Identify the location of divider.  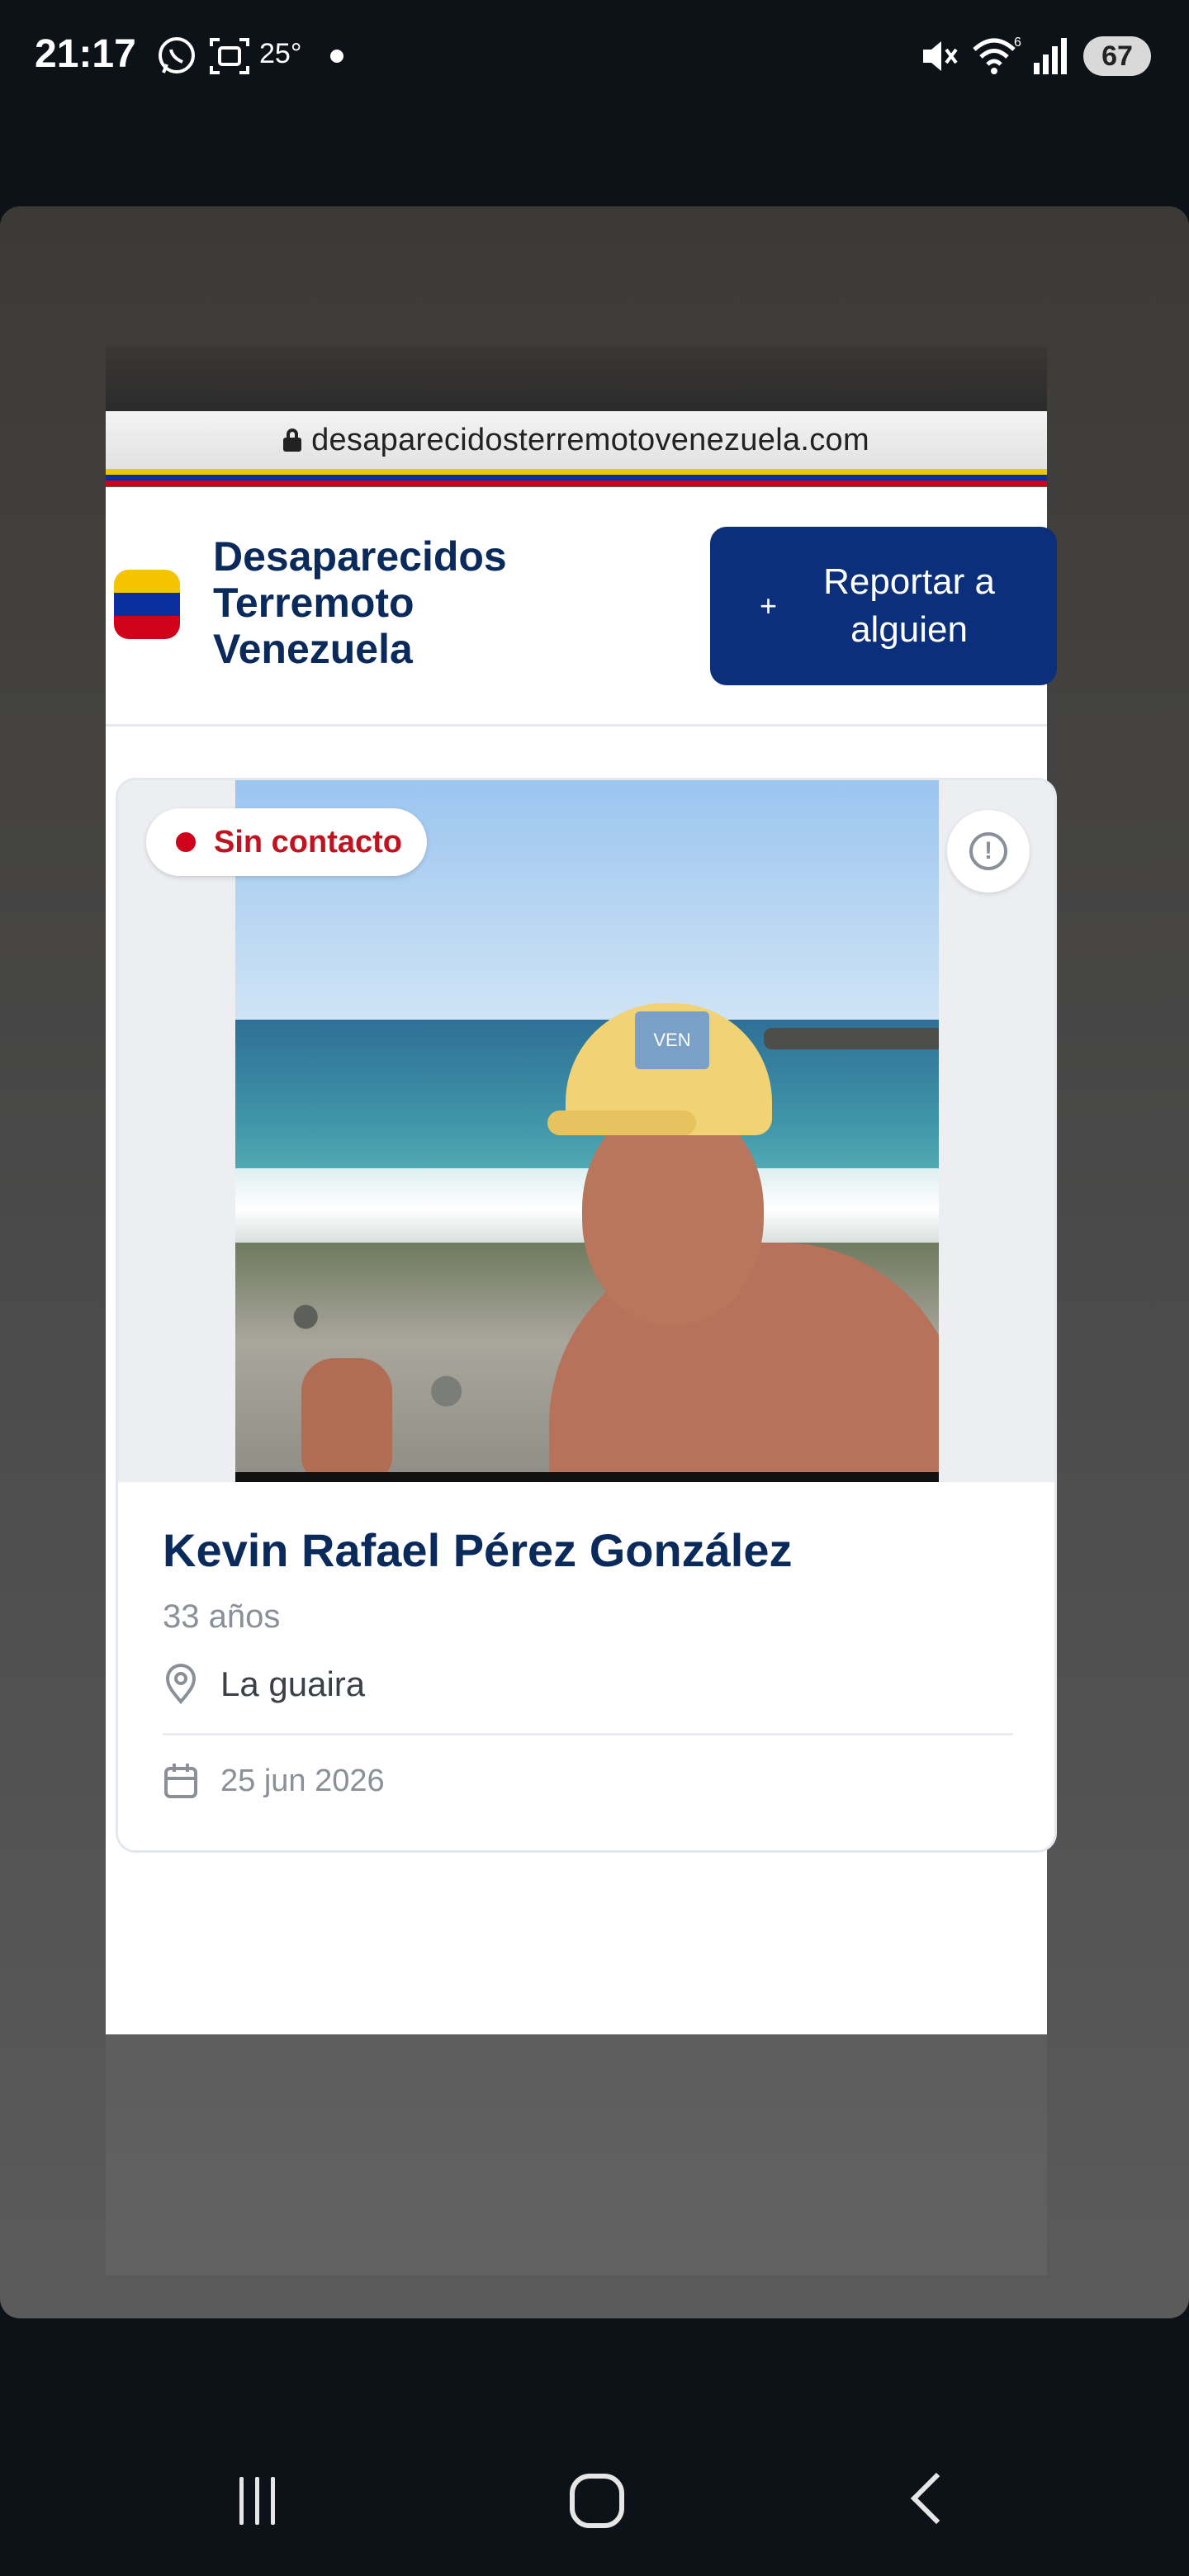
(588, 1734).